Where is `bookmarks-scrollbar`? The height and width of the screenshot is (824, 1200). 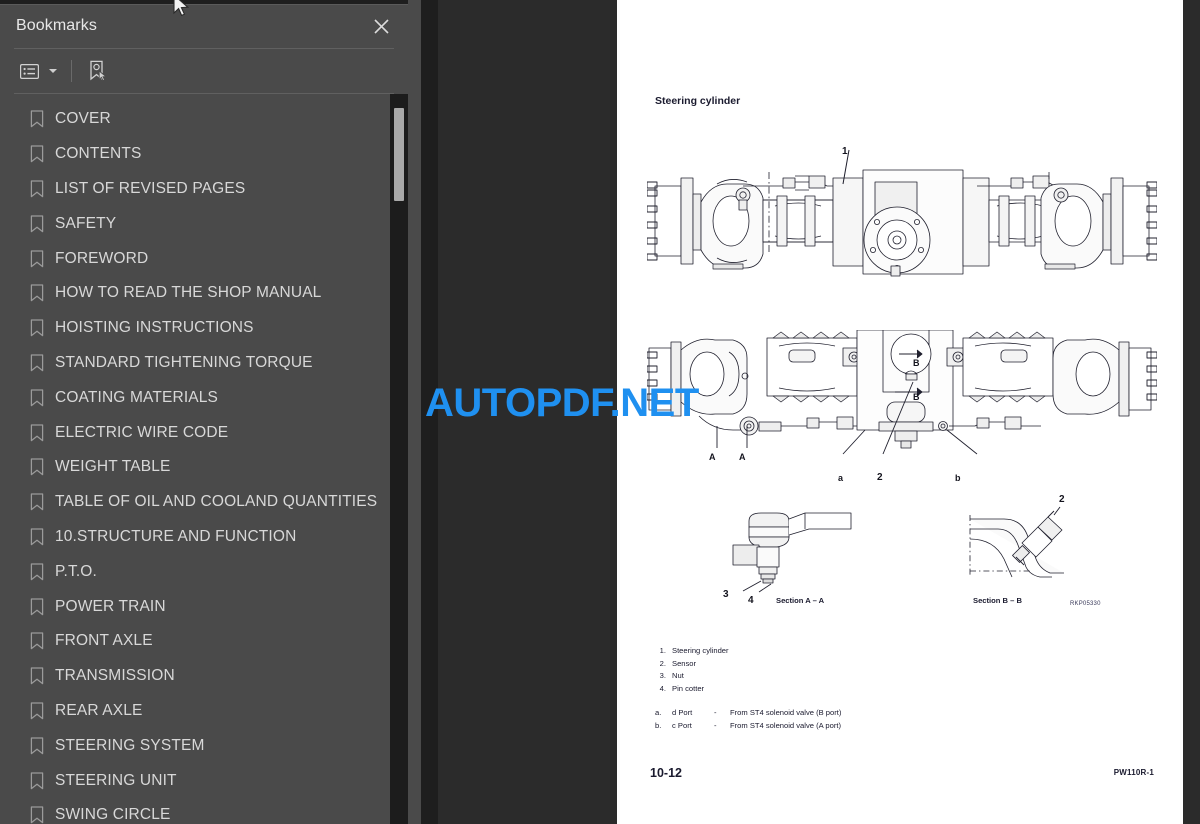
bookmarks-scrollbar is located at coordinates (399, 459).